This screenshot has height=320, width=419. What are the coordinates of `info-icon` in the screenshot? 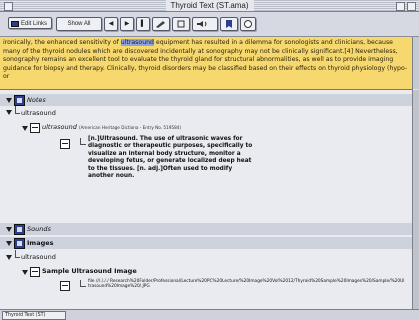 It's located at (248, 24).